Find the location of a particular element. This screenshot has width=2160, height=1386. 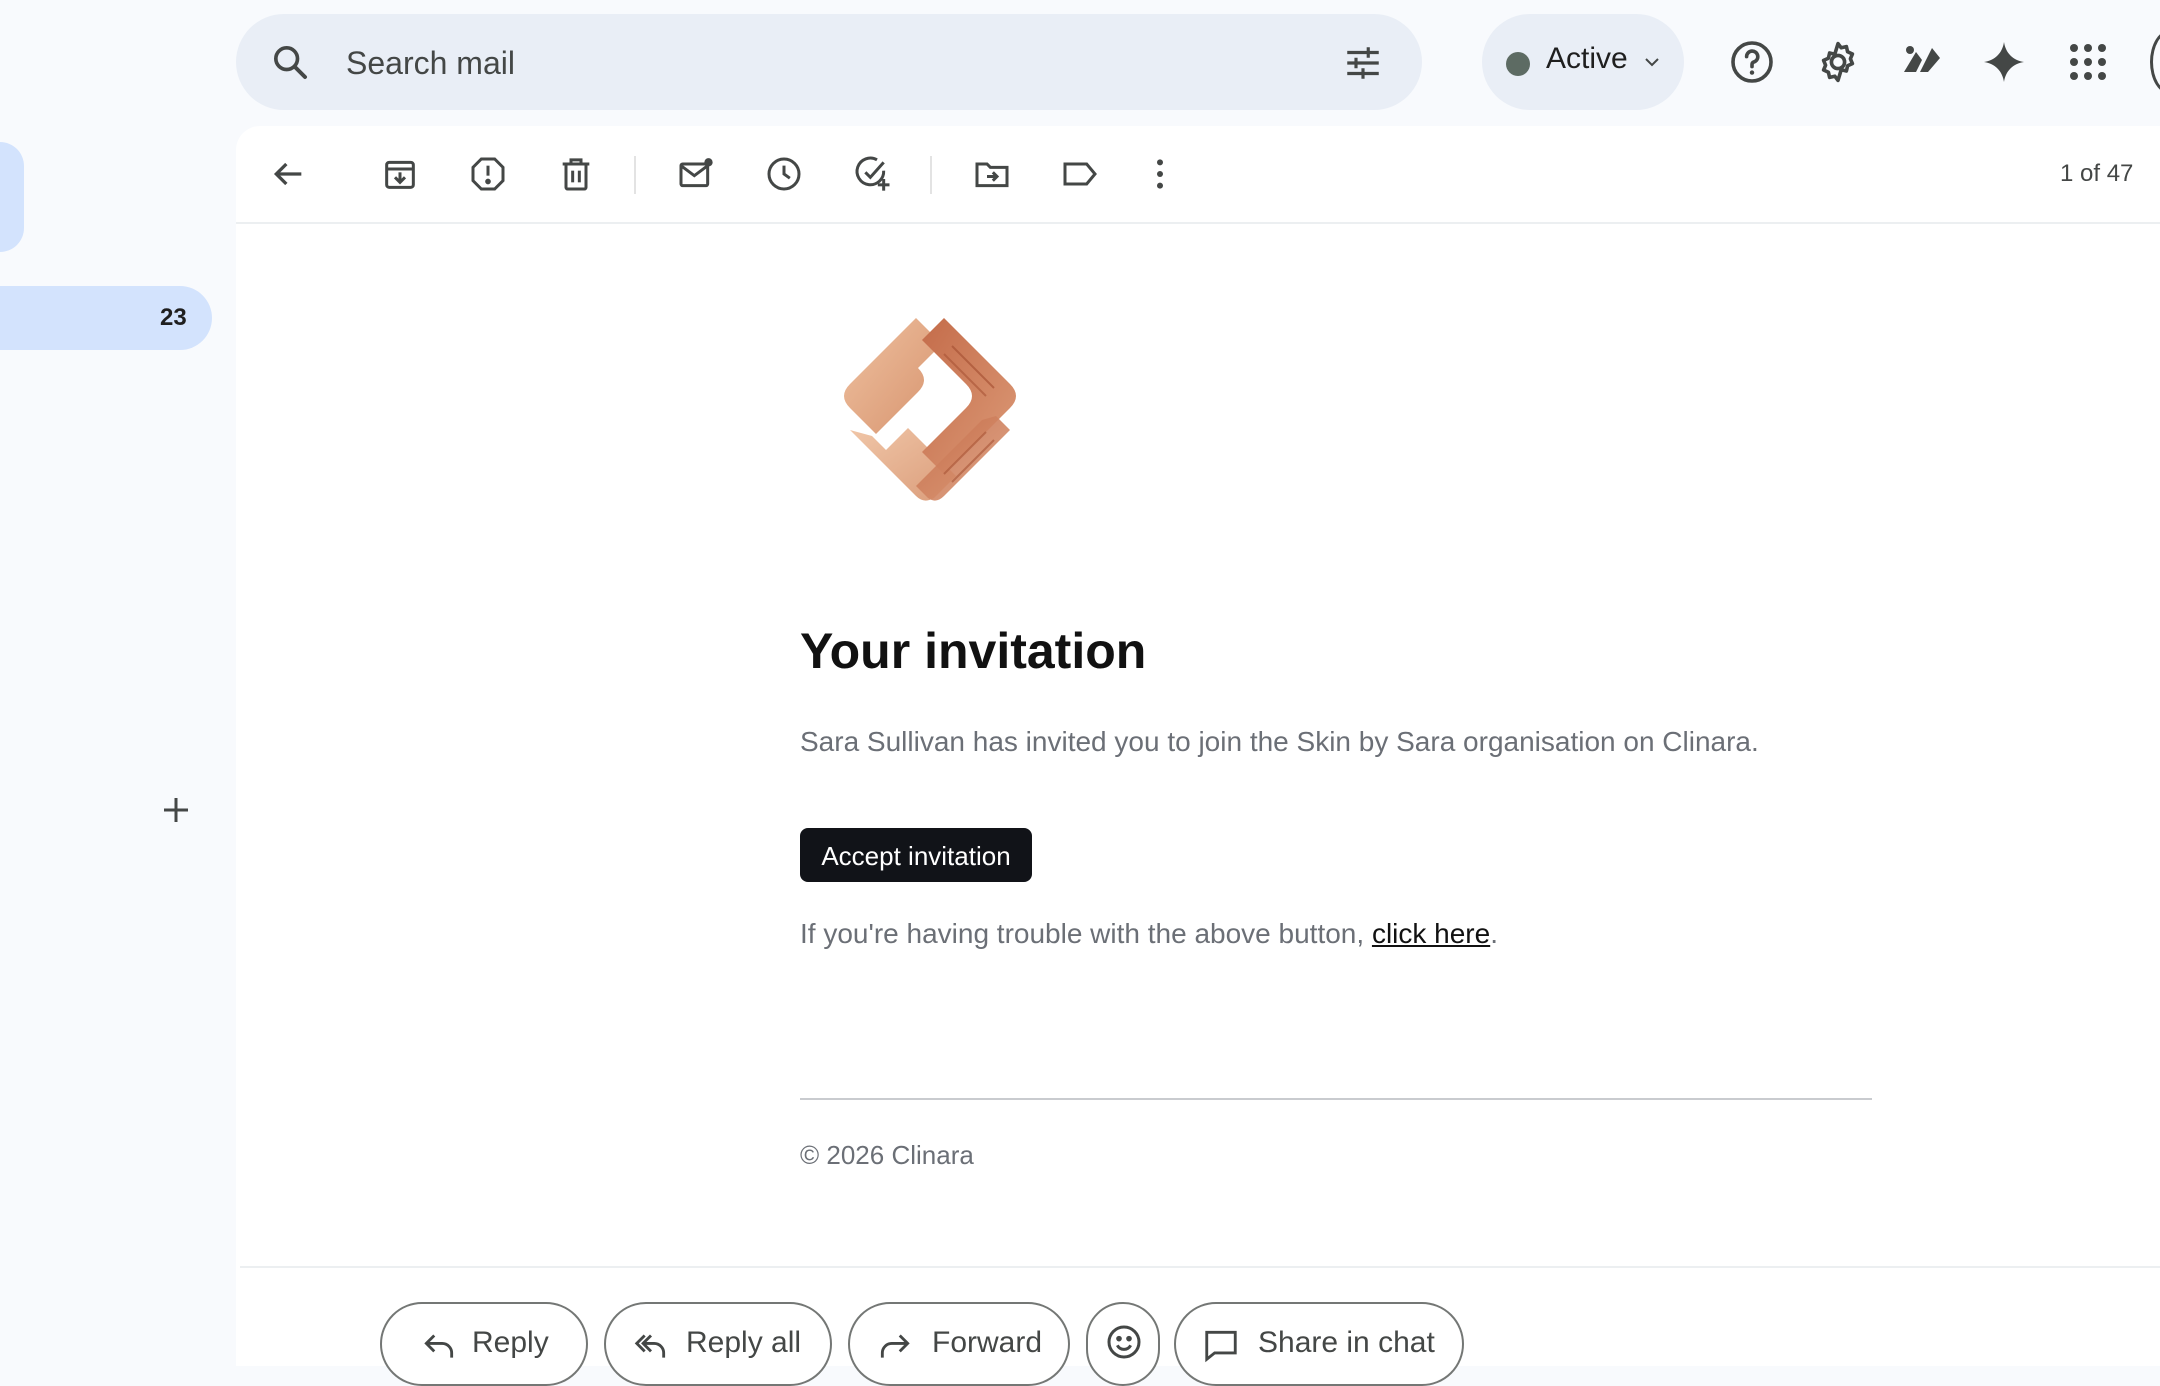

report-spam-icon is located at coordinates (488, 174).